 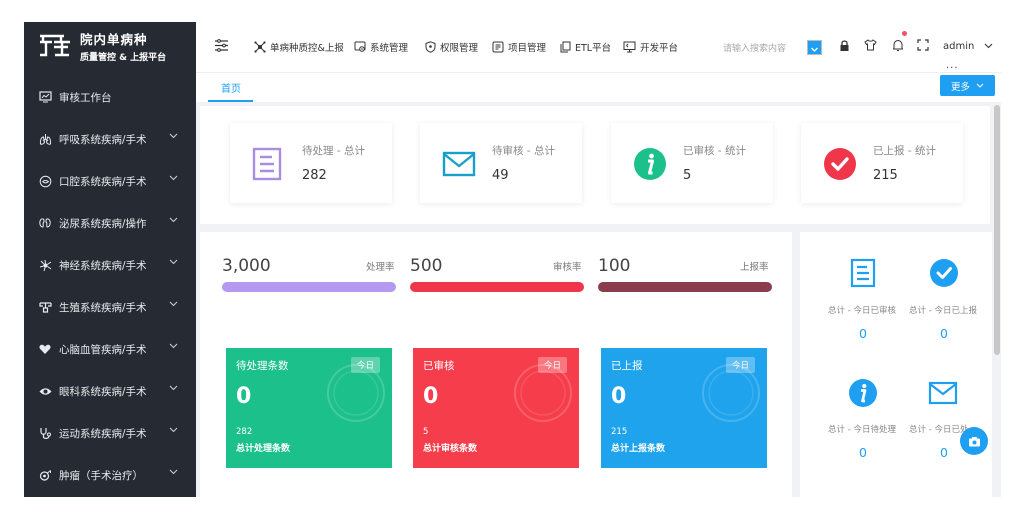 I want to click on rate-bar-report, so click(x=685, y=287).